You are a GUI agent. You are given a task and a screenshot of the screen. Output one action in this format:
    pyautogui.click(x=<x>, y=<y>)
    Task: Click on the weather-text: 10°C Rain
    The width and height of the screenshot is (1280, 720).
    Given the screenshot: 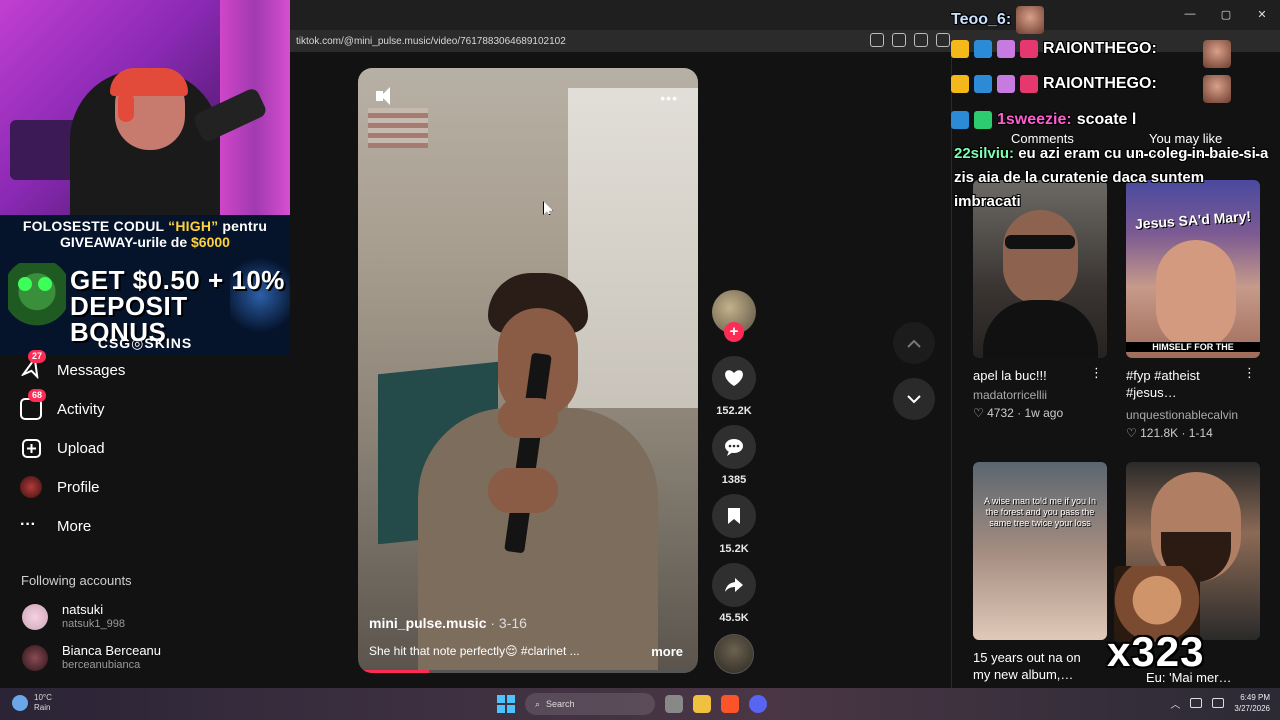 What is the action you would take?
    pyautogui.click(x=43, y=703)
    